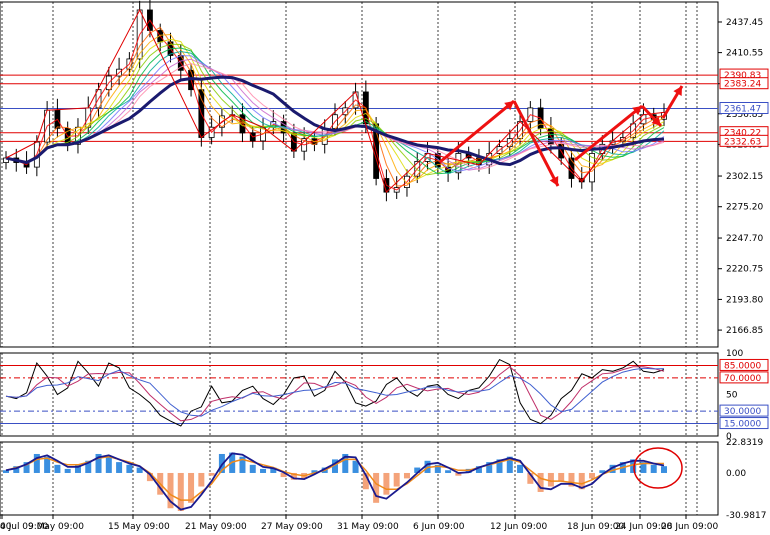  What do you see at coordinates (744, 300) in the screenshot?
I see `y-tick-label: 2193.80` at bounding box center [744, 300].